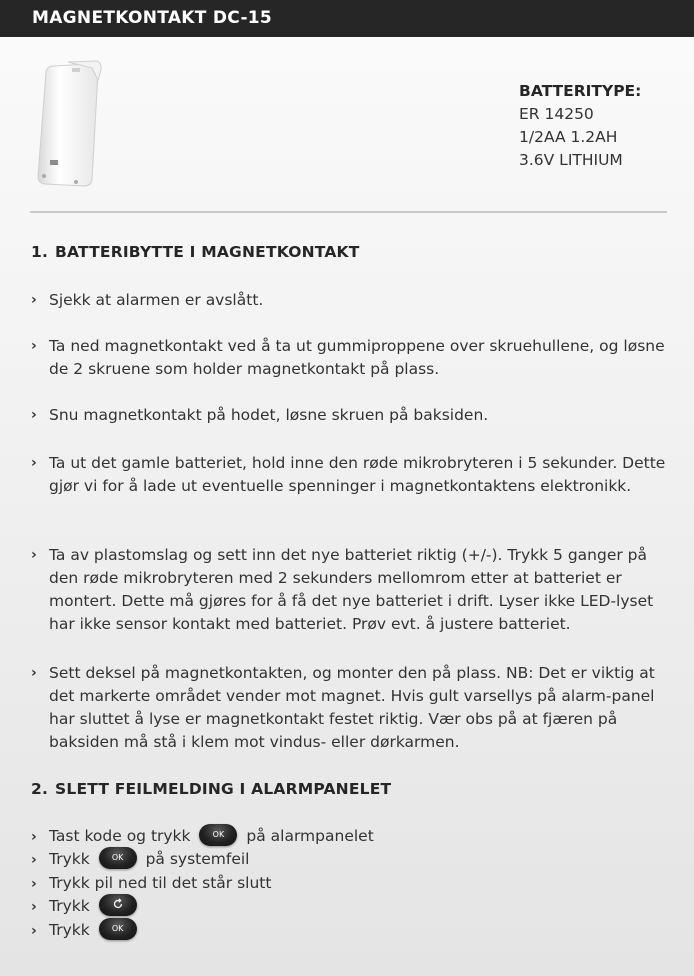 Image resolution: width=694 pixels, height=976 pixels. What do you see at coordinates (156, 300) in the screenshot?
I see `list-item-text: Sjekk at alarmen er avslått.` at bounding box center [156, 300].